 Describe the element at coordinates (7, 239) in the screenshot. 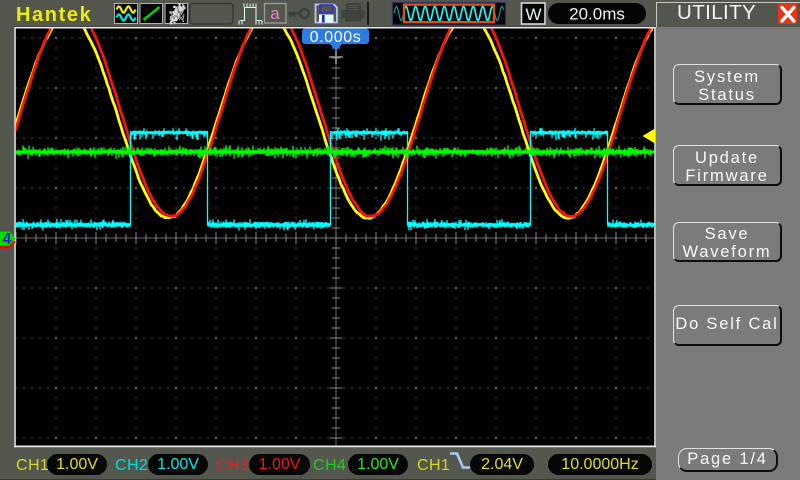

I see `svg-text: 4` at that location.